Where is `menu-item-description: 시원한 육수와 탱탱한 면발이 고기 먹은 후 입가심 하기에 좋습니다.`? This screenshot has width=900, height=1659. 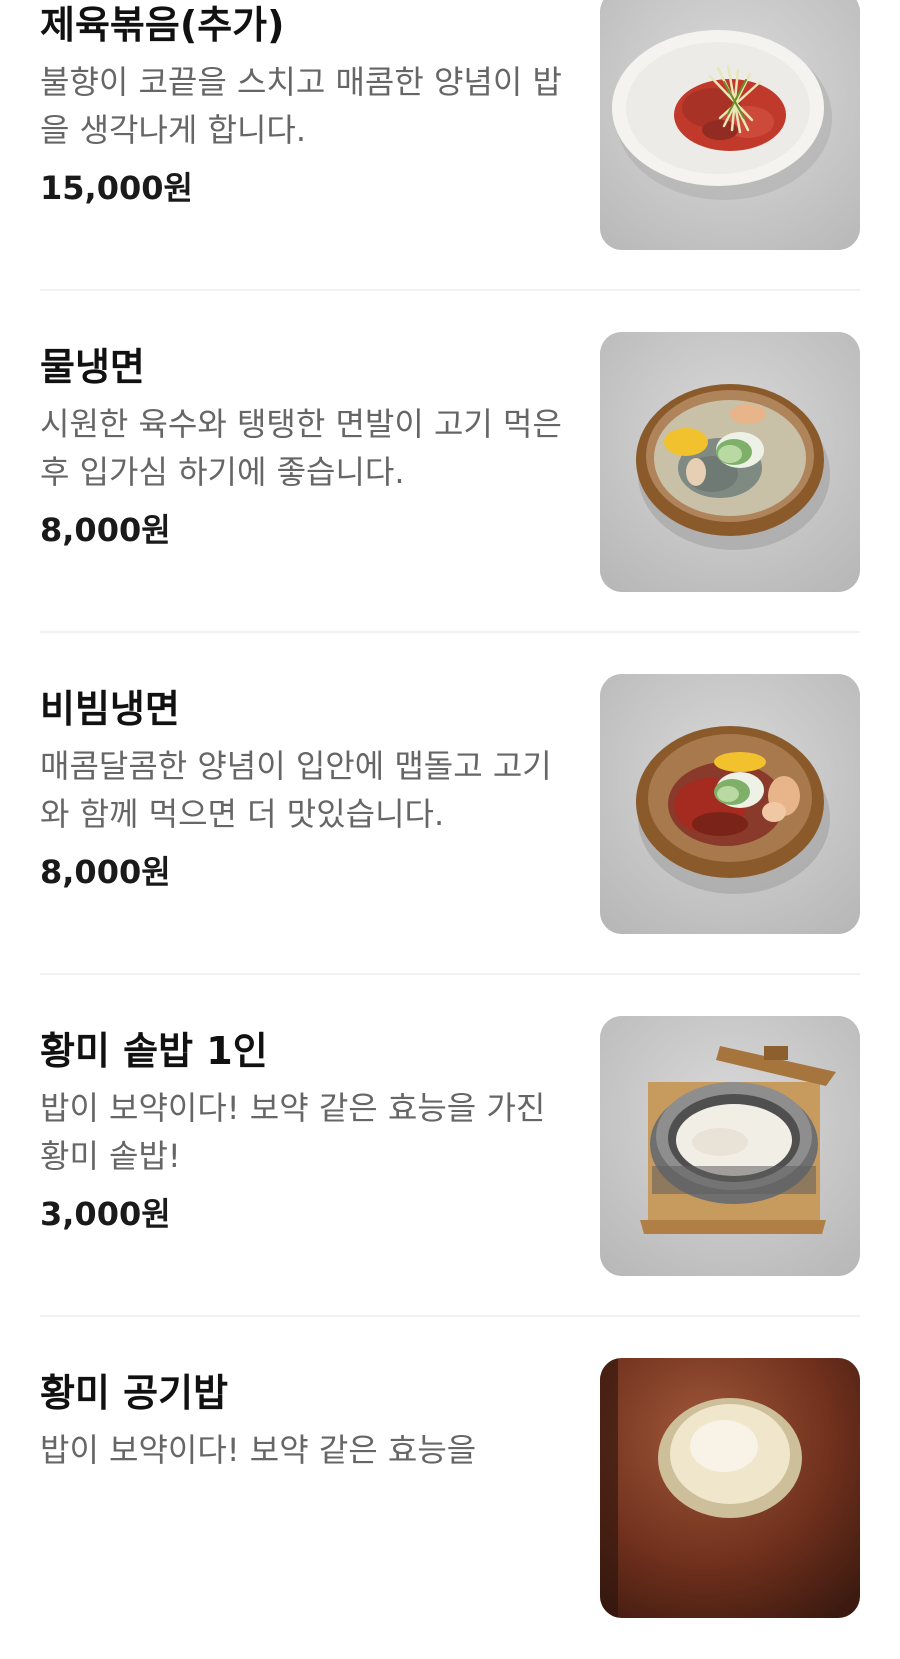
menu-item-description: 시원한 육수와 탱탱한 면발이 고기 먹은 후 입가심 하기에 좋습니다. is located at coordinates (301, 448).